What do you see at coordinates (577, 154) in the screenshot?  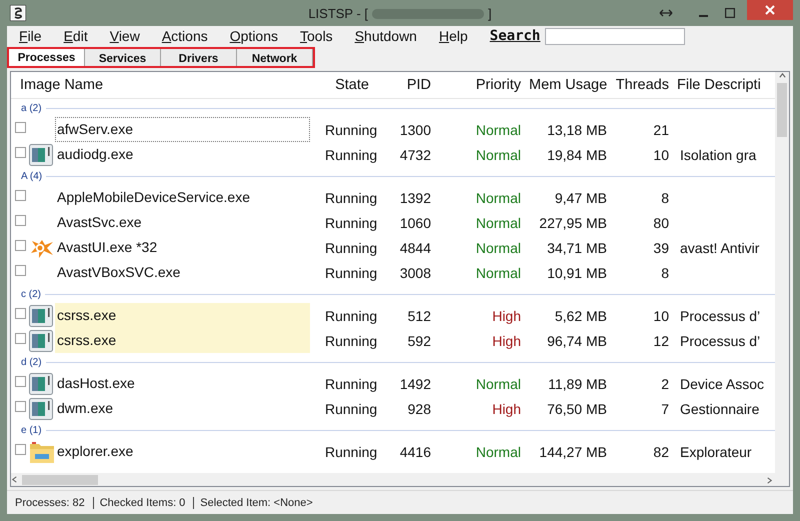 I see `memory-cell-text: 19,84 MB` at bounding box center [577, 154].